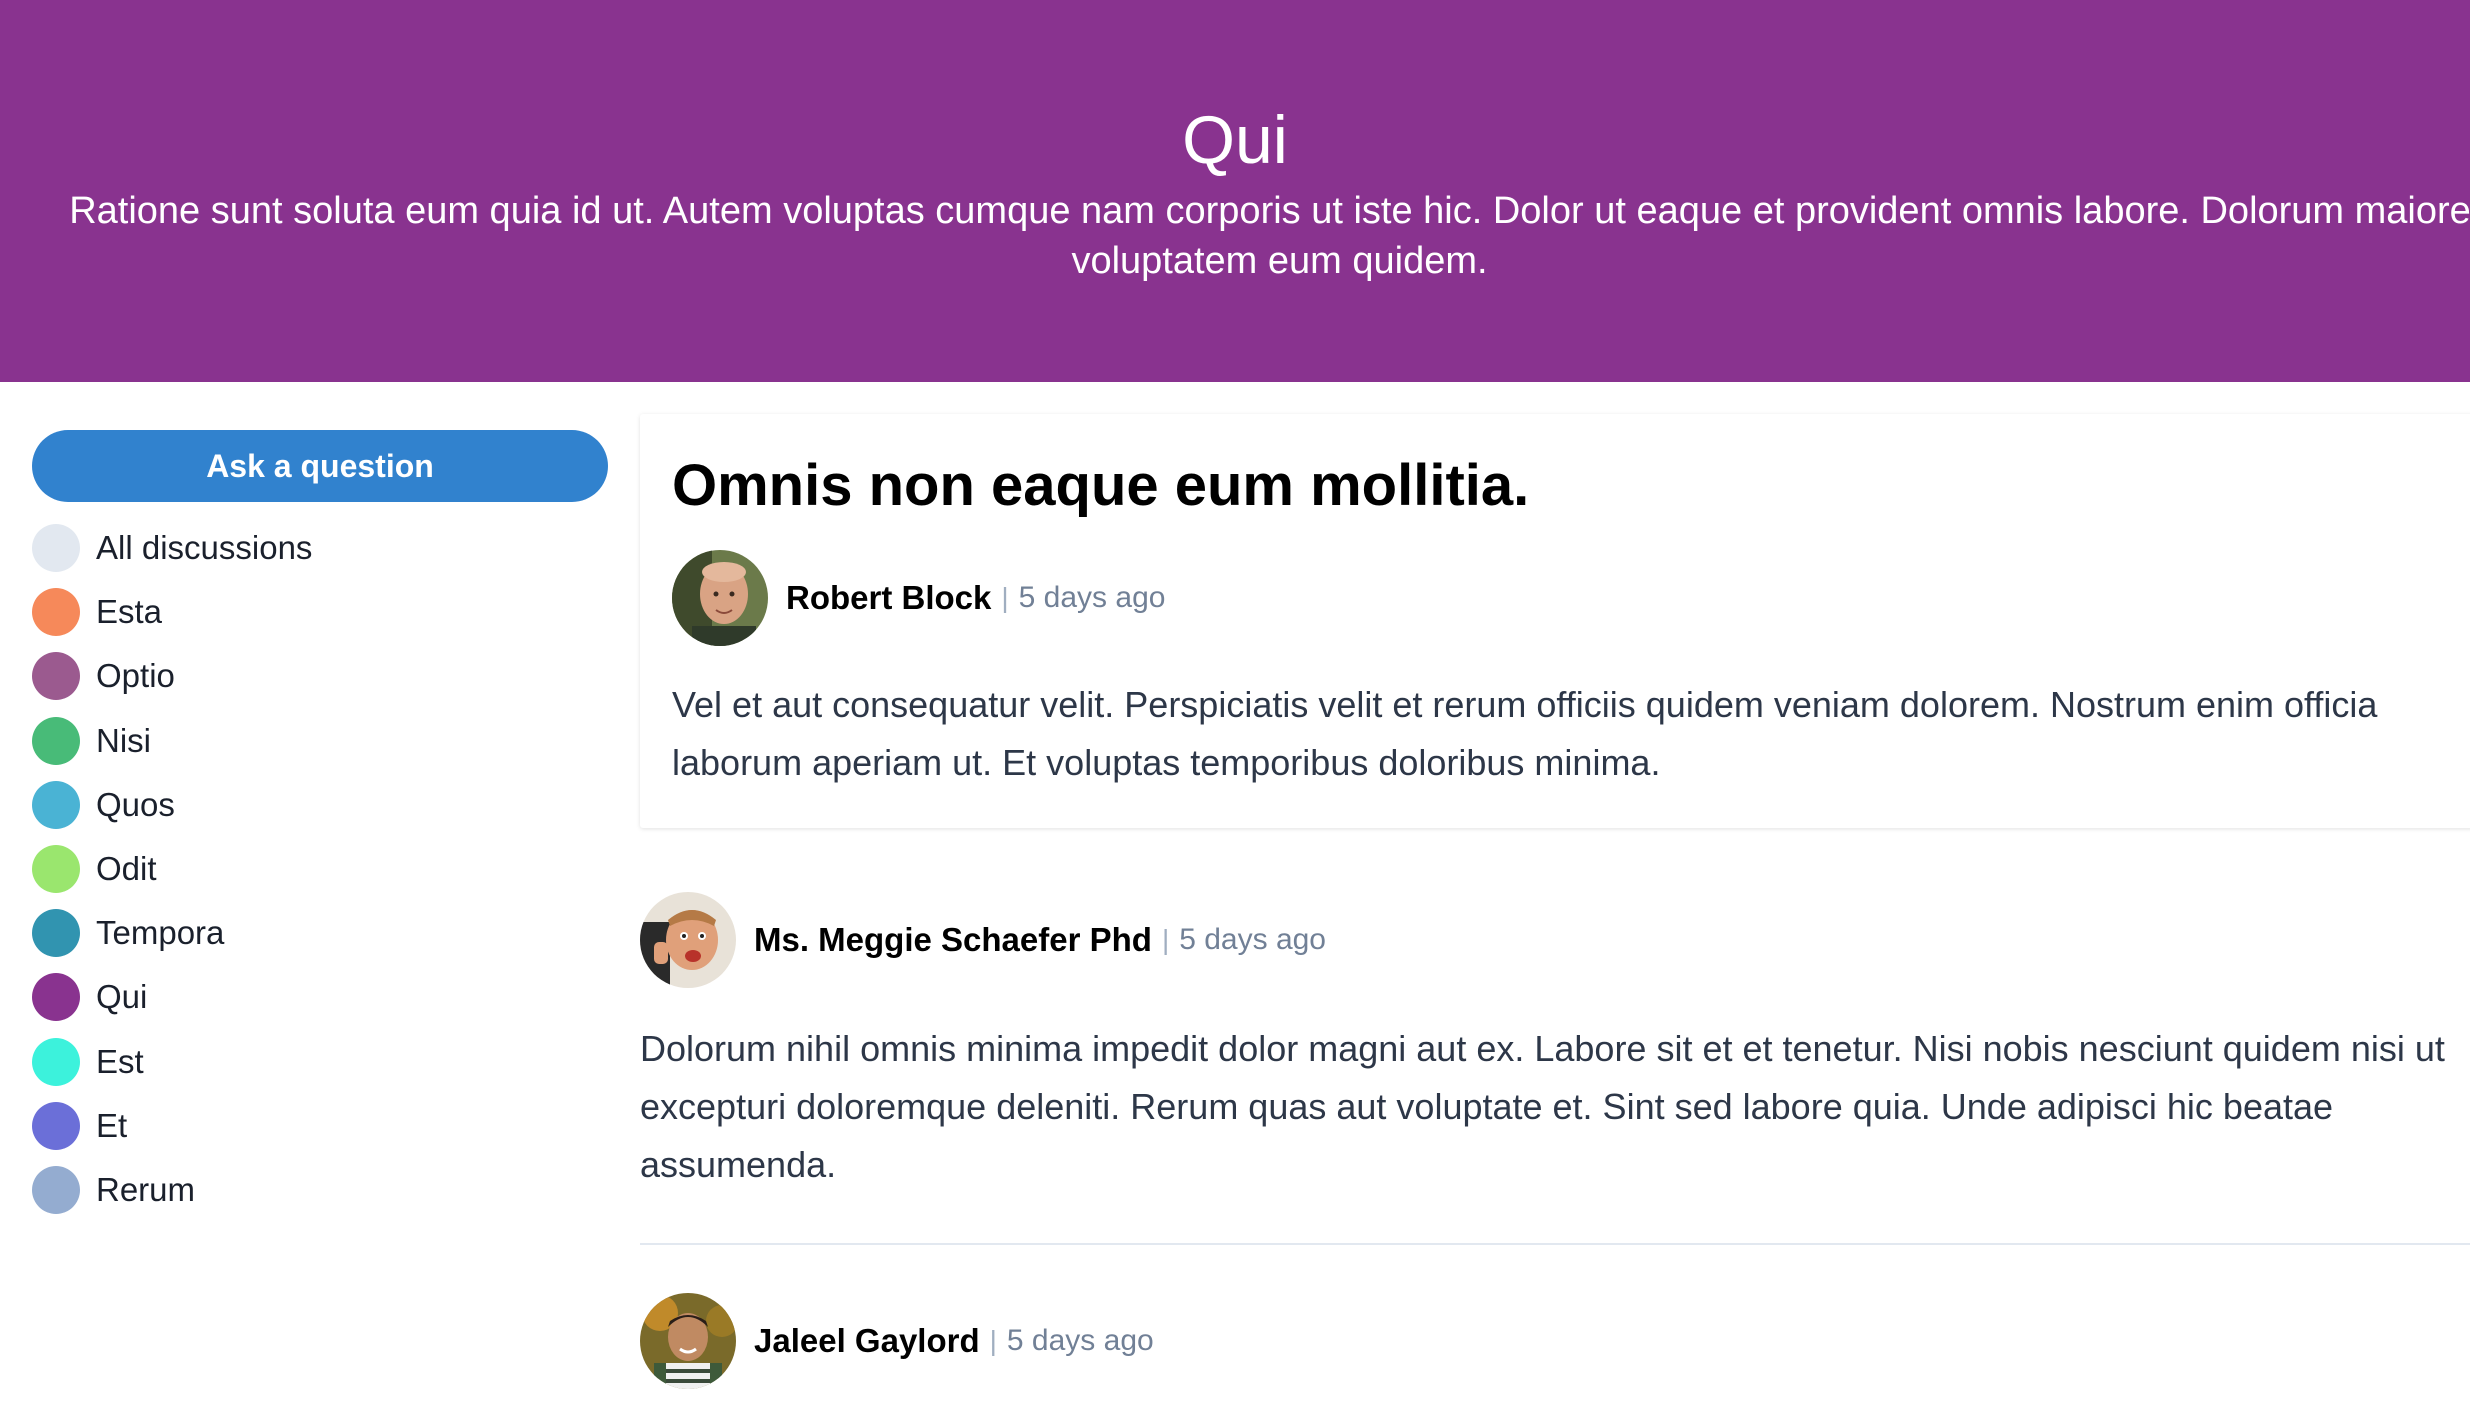 This screenshot has width=2470, height=1414. Describe the element at coordinates (320, 997) in the screenshot. I see `sidebar-item-qui: Qui` at that location.